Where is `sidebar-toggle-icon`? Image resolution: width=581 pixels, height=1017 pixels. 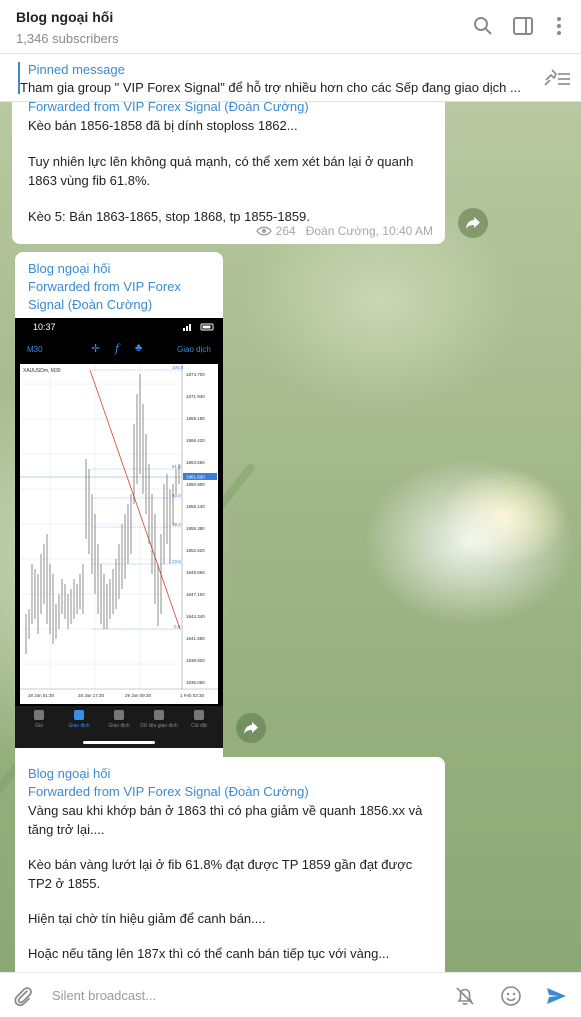 sidebar-toggle-icon is located at coordinates (523, 26).